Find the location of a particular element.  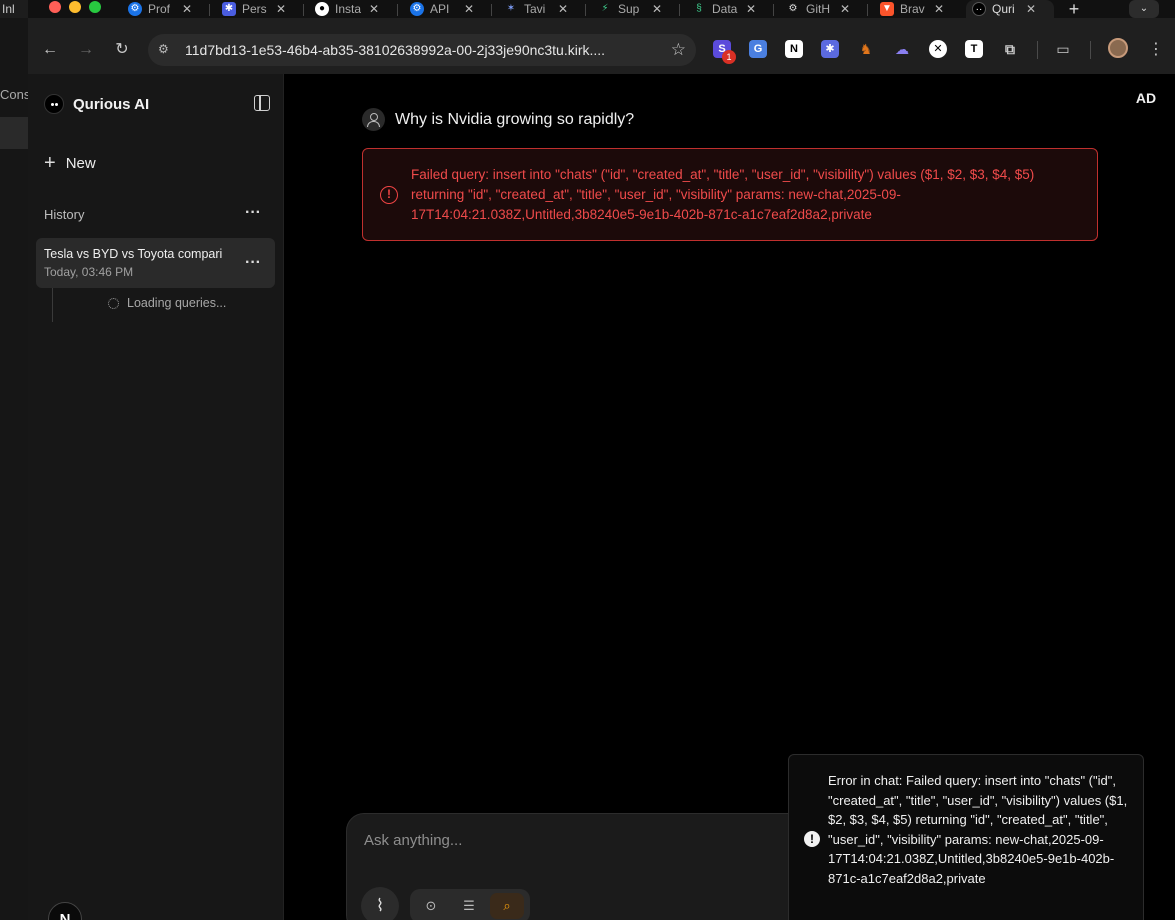

chat-mode-icon: ⊙ is located at coordinates (431, 906).